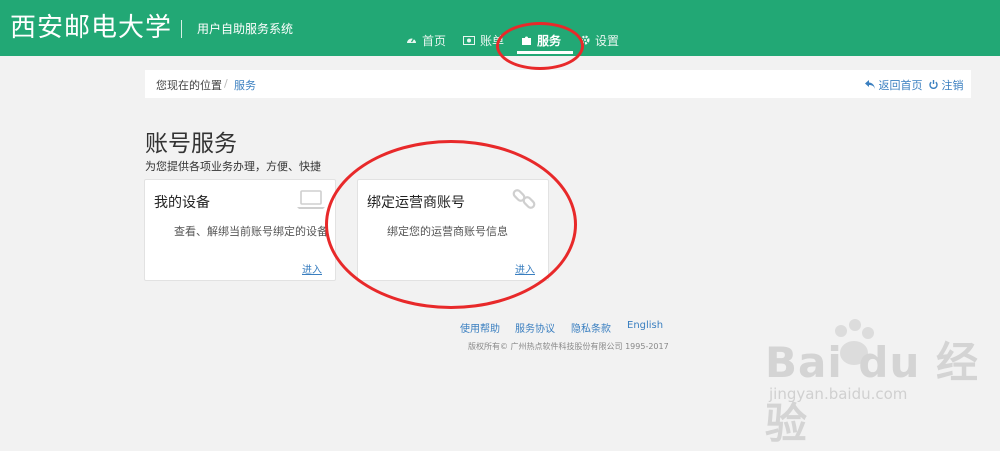 This screenshot has height=451, width=1000. Describe the element at coordinates (540, 46) in the screenshot. I see `annotation-circle-nav` at that location.